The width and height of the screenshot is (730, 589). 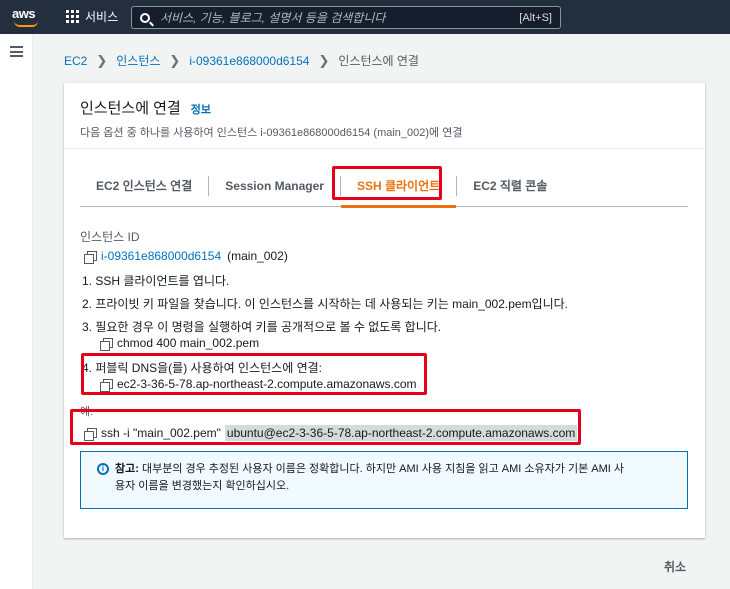 What do you see at coordinates (254, 374) in the screenshot?
I see `highlight-box-dns` at bounding box center [254, 374].